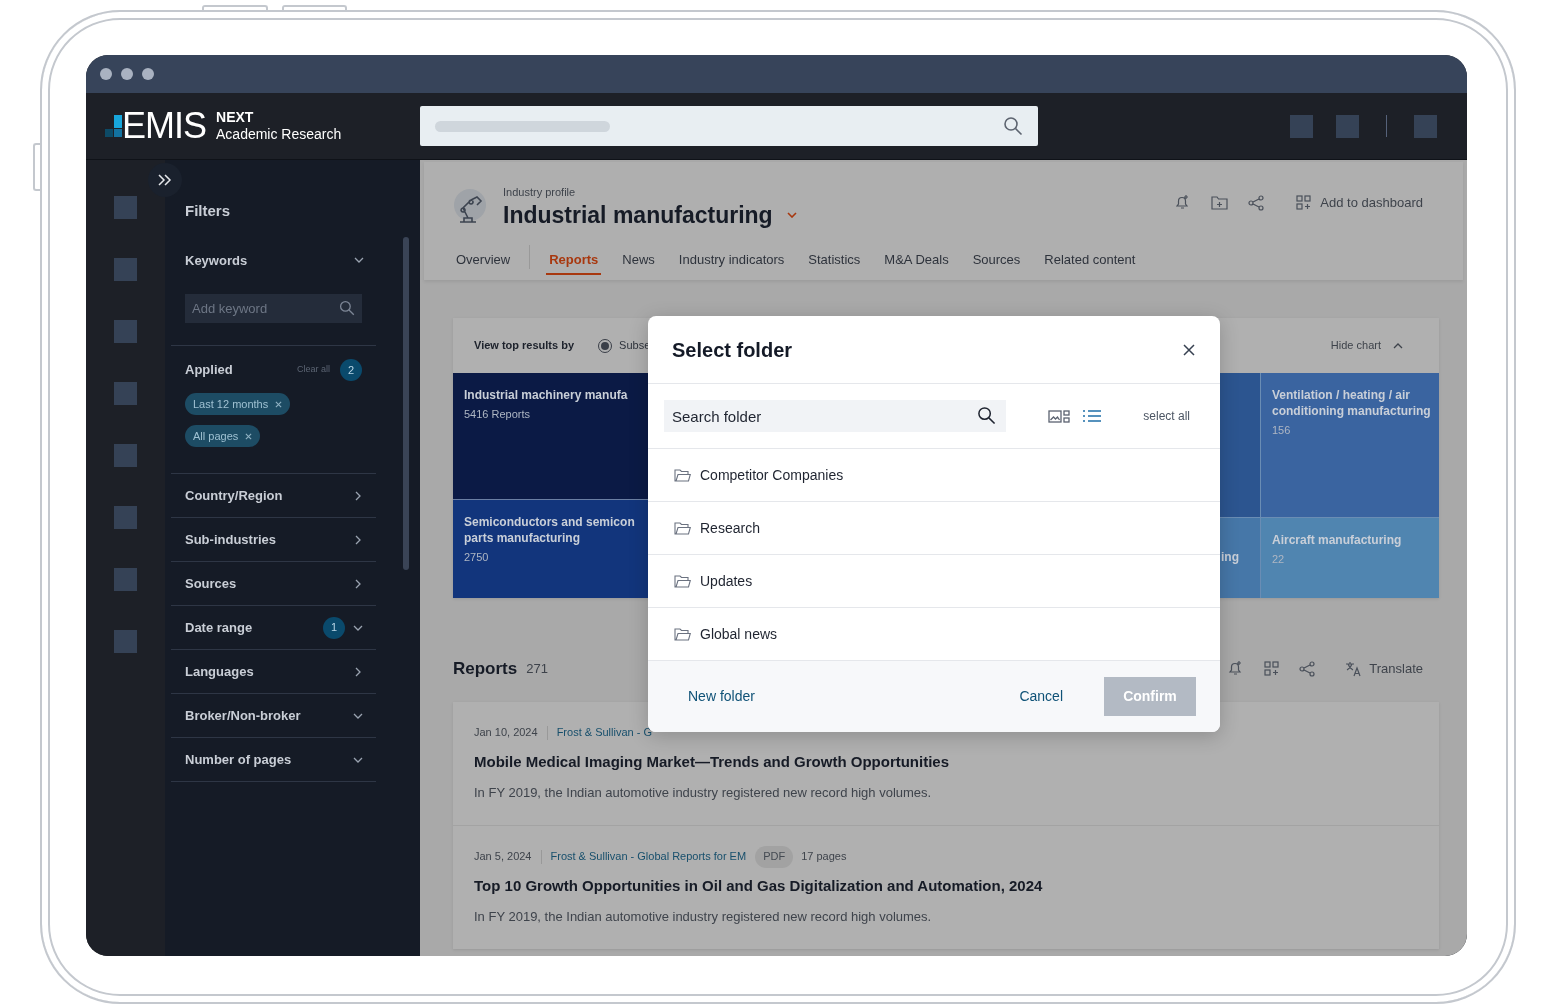  I want to click on folder-item: Research, so click(934, 528).